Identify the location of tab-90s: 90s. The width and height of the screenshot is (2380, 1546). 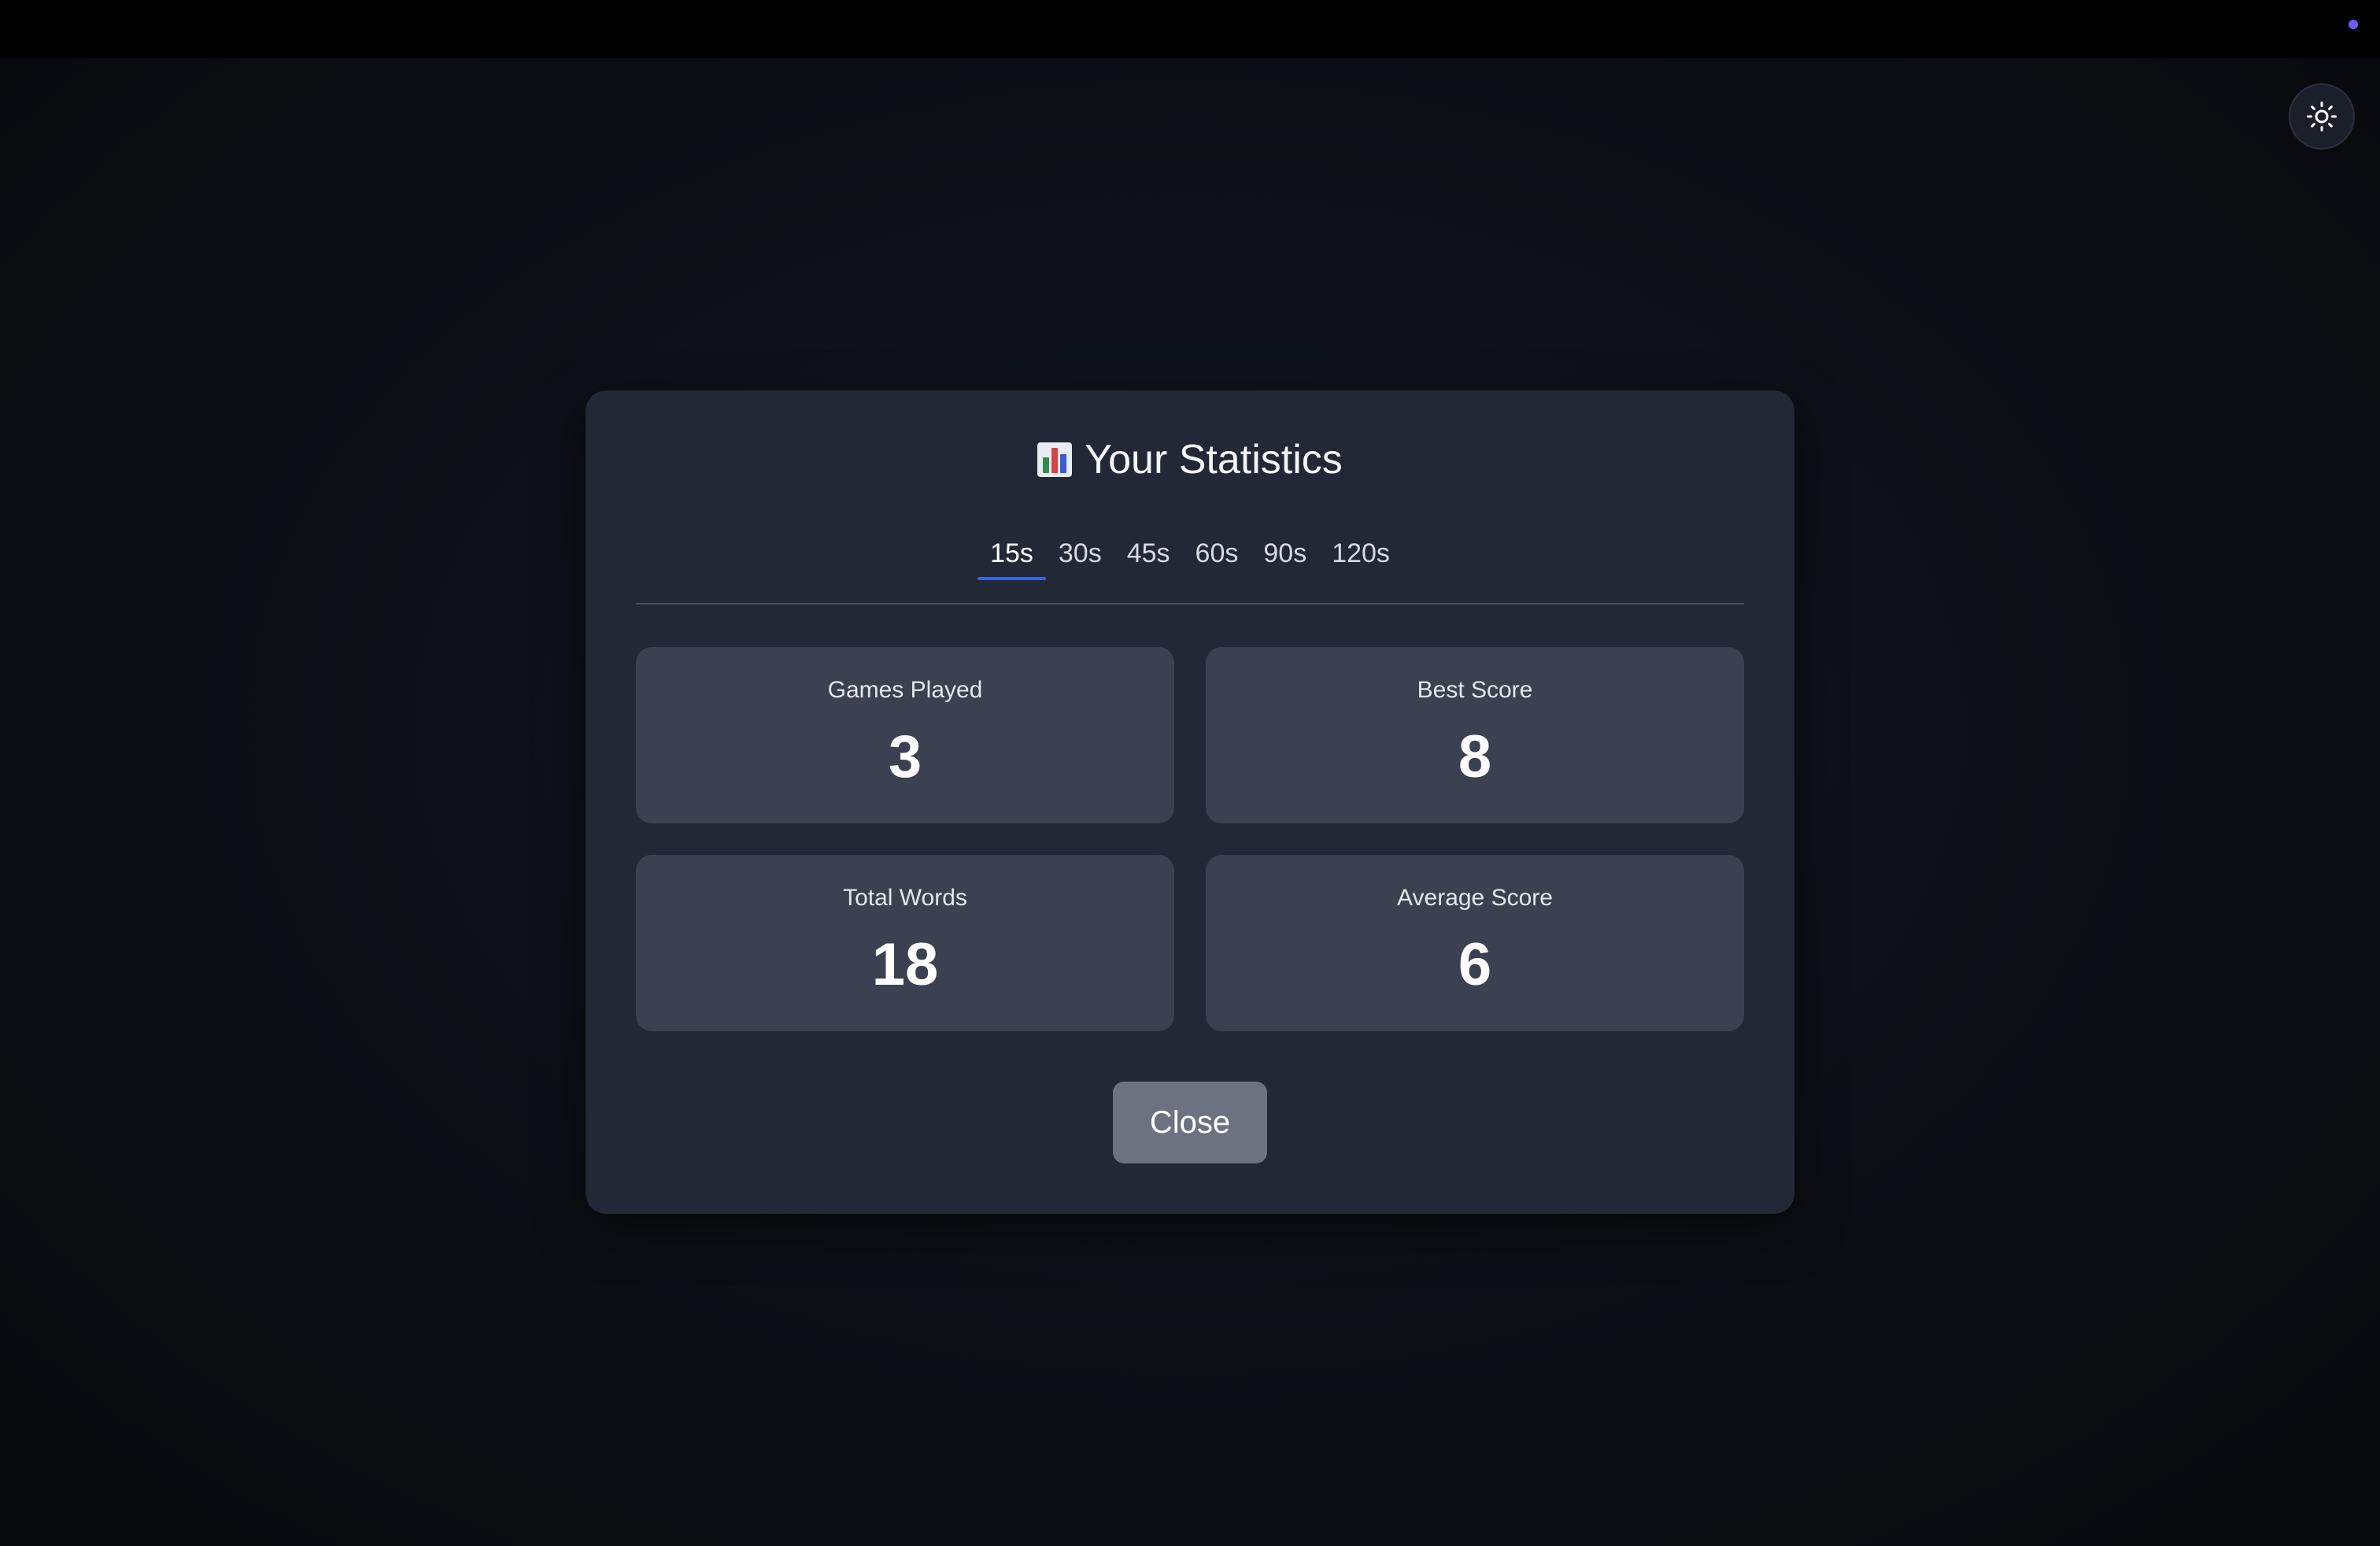
(1285, 559).